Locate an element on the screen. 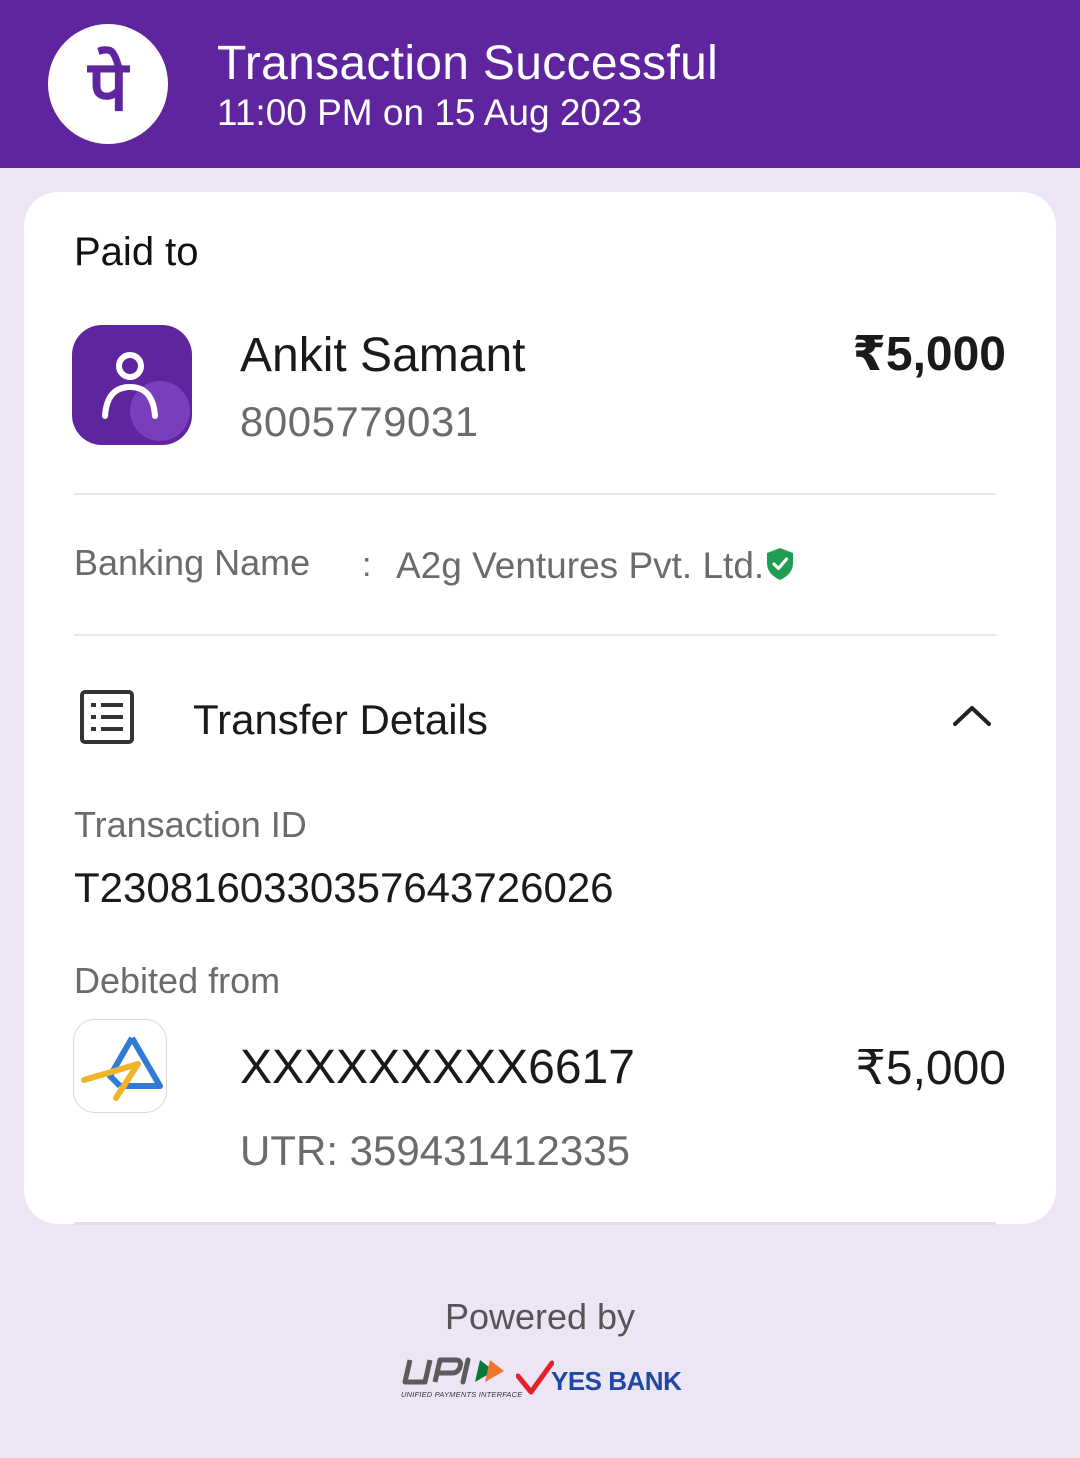 The height and width of the screenshot is (1458, 1080). transaction-id-label: Transaction ID is located at coordinates (190, 824).